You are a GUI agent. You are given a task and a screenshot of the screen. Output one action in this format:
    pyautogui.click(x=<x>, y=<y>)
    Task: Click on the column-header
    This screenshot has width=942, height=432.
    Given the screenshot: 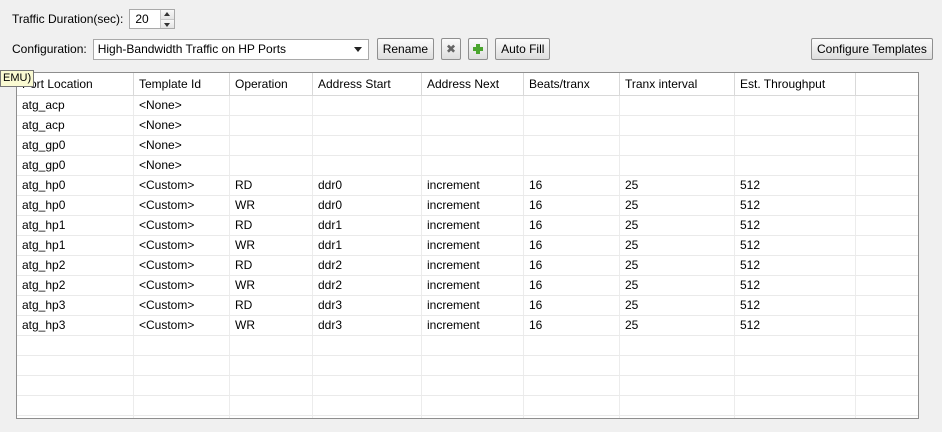 What is the action you would take?
    pyautogui.click(x=887, y=84)
    